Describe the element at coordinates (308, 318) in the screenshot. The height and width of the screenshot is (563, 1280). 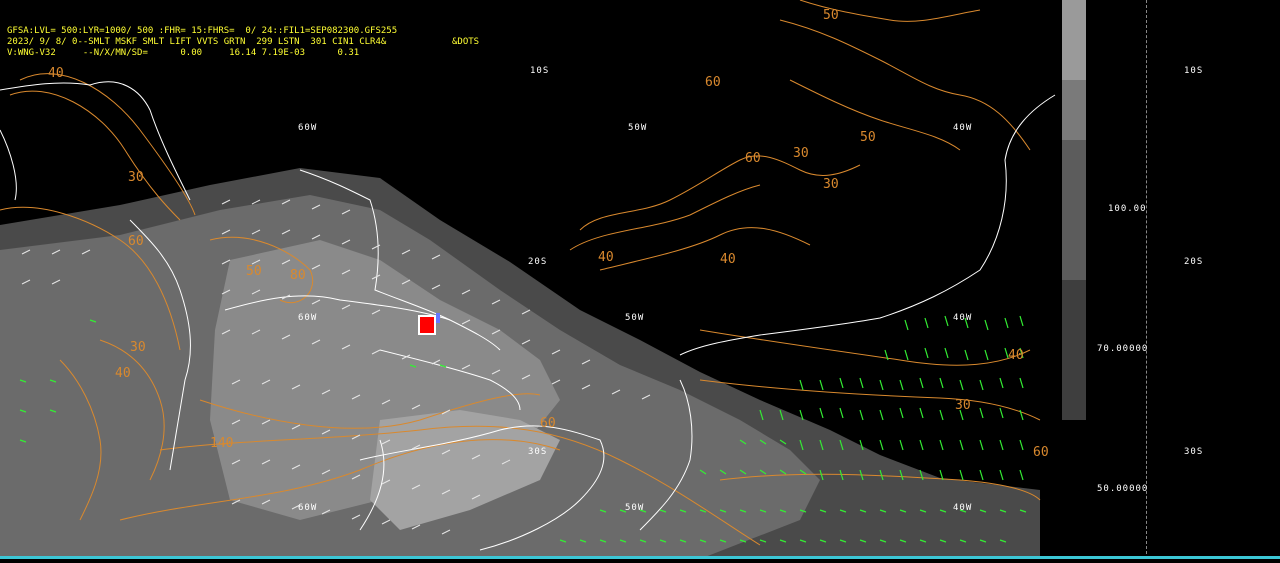
I see `map-label-60w-mid: 60W` at that location.